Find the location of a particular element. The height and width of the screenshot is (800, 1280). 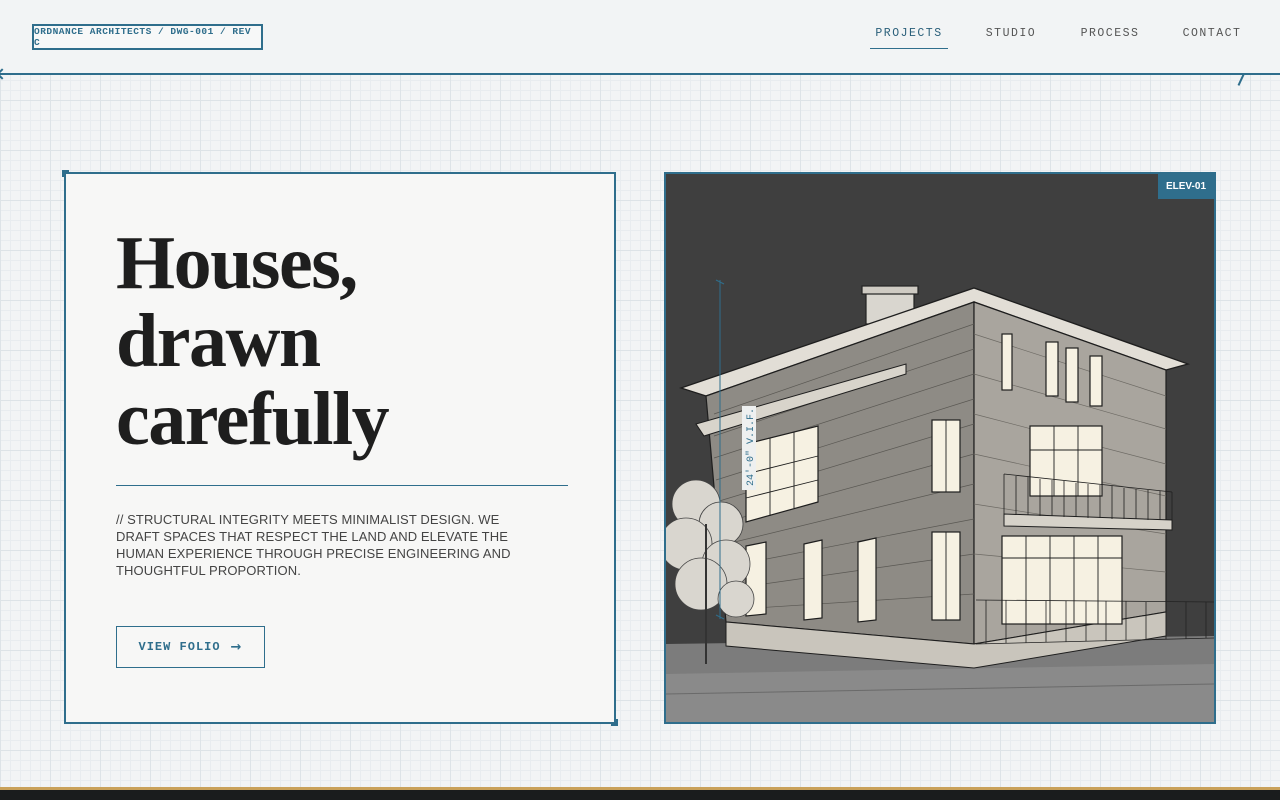

hero-headline: Houses, drawn carefully is located at coordinates (326, 341).